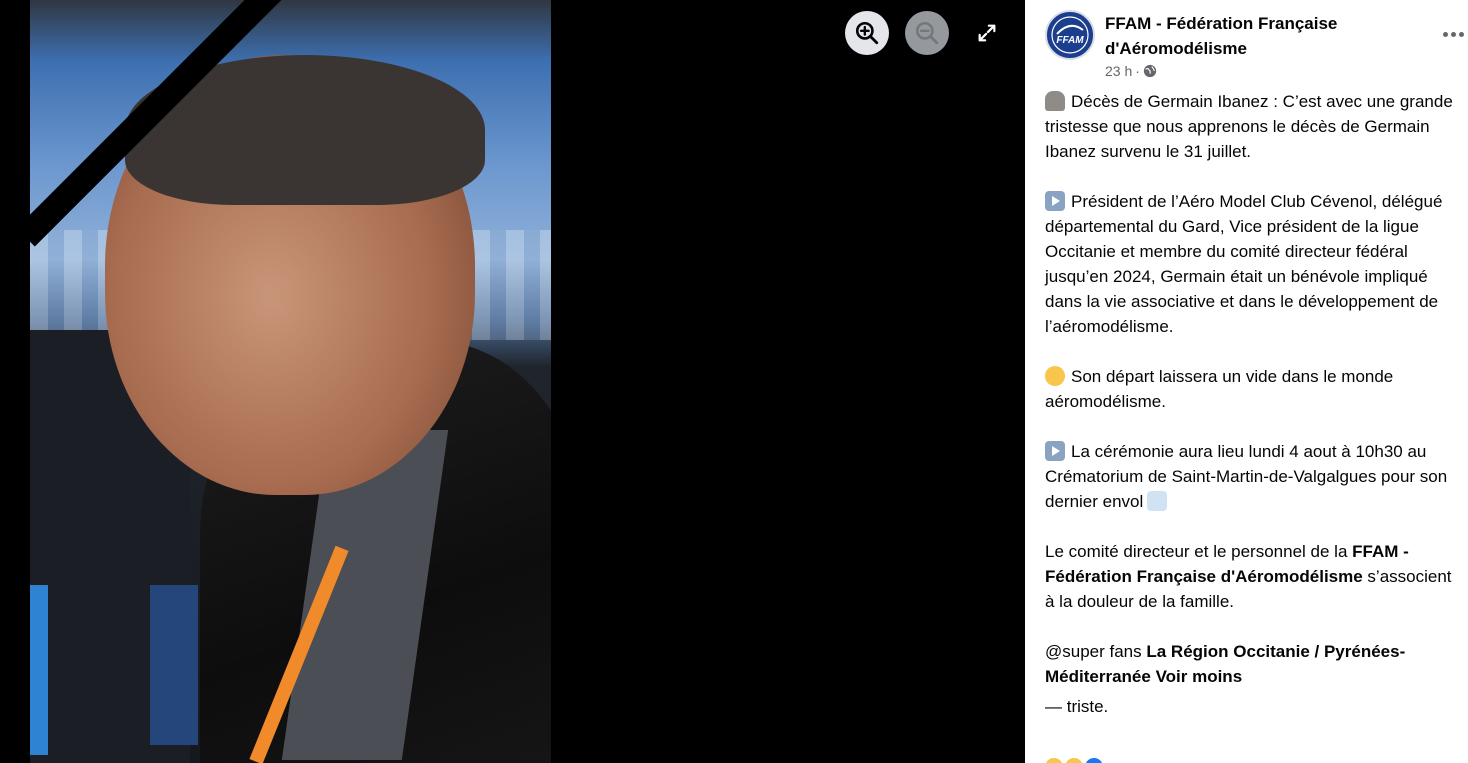  I want to click on mourning-ribbon, so click(160, 130).